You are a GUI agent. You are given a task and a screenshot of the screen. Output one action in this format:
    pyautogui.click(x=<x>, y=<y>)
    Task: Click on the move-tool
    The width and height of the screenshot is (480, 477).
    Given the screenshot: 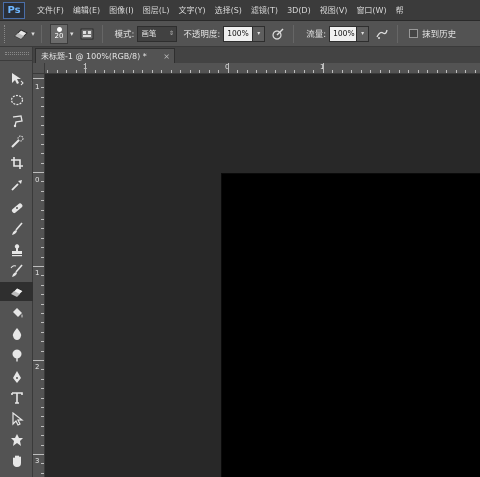 What is the action you would take?
    pyautogui.click(x=16, y=78)
    